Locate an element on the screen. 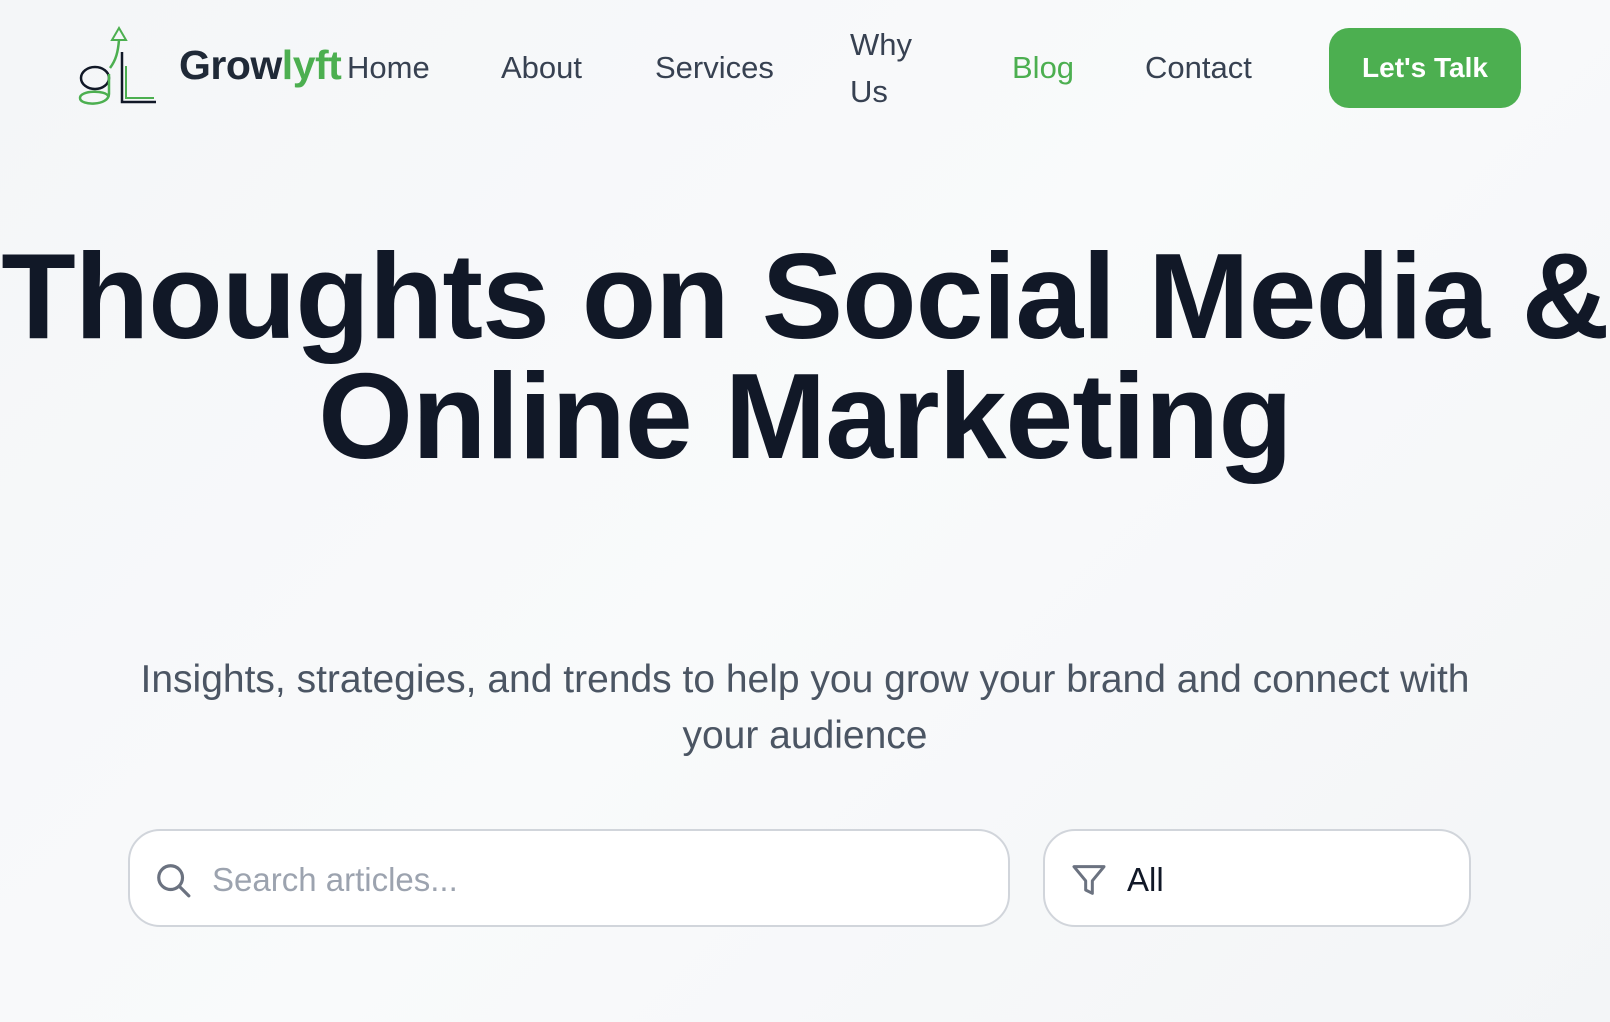 This screenshot has width=1610, height=1022. nav-home: Home is located at coordinates (388, 68).